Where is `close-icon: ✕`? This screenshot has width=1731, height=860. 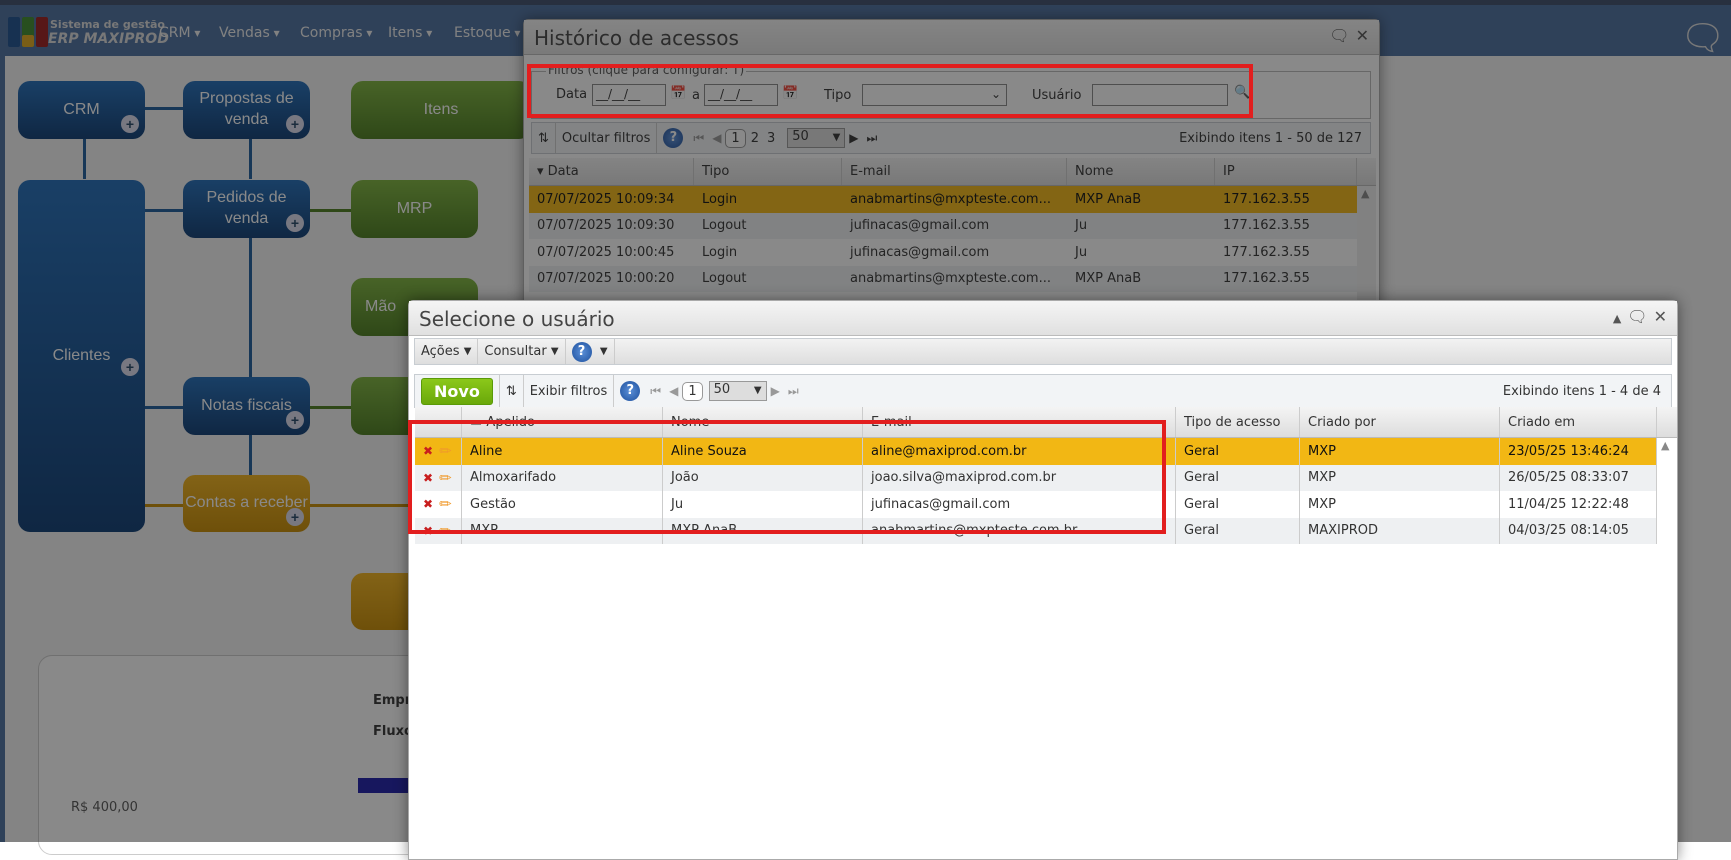 close-icon: ✕ is located at coordinates (1660, 316).